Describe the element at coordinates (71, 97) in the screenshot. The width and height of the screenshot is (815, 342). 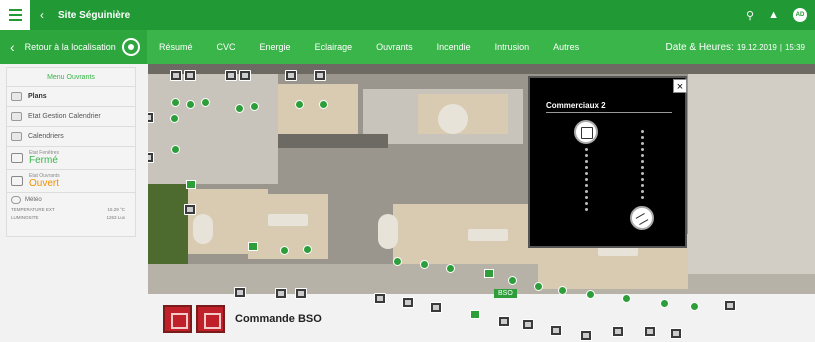
I see `sidebar-item-plans: Plans` at that location.